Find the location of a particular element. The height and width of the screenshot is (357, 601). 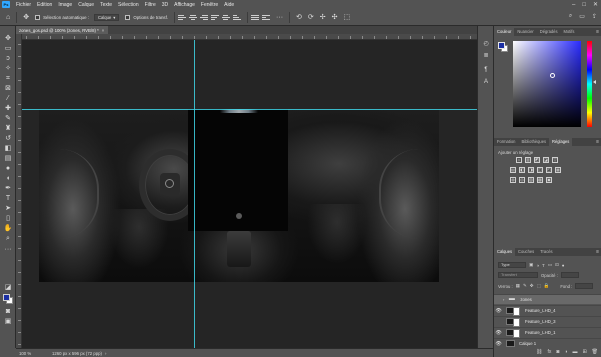

curves-icon: ◩ is located at coordinates (537, 160).